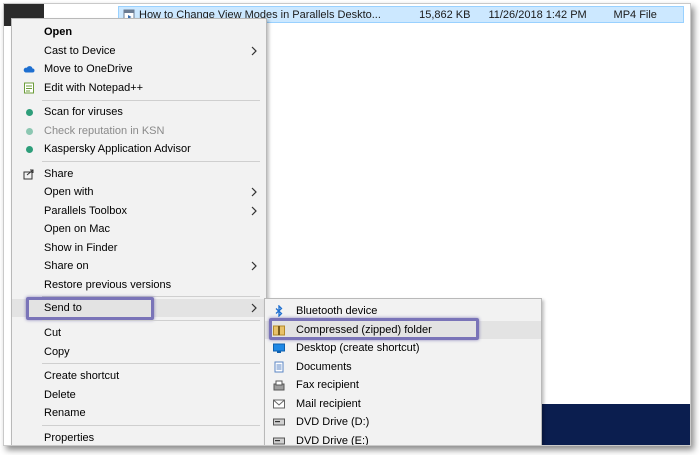 The image size is (700, 455). Describe the element at coordinates (57, 352) in the screenshot. I see `menu-item-label: Copy` at that location.